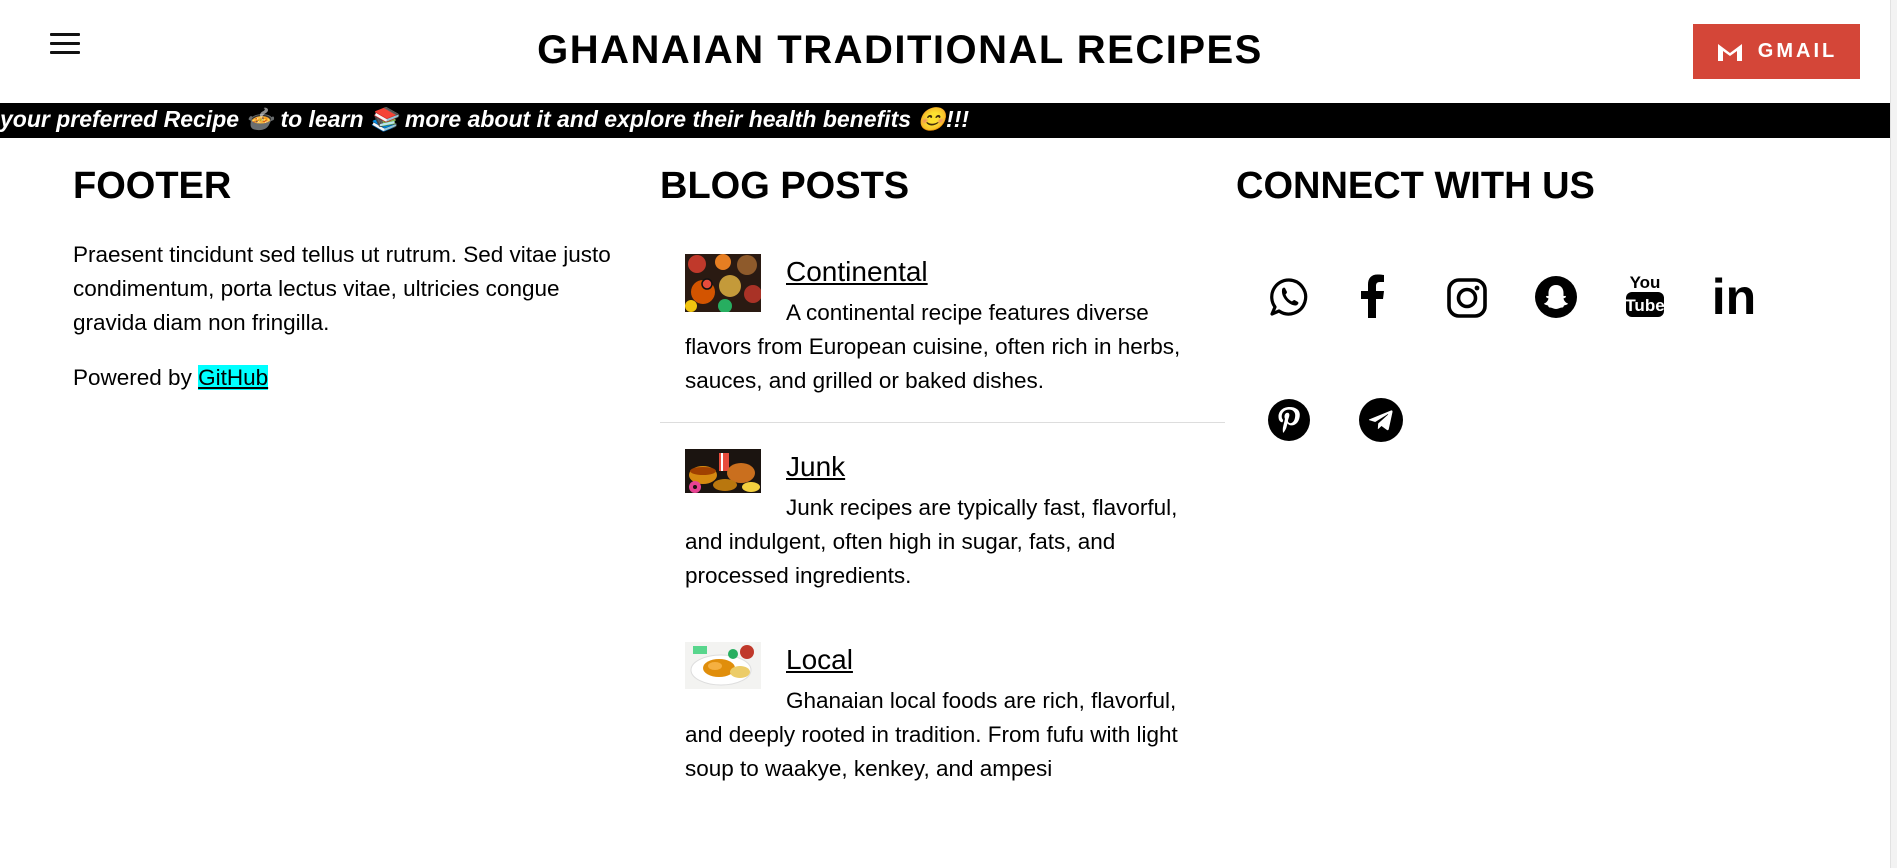 The height and width of the screenshot is (868, 1897). I want to click on snapchat-icon, so click(1556, 297).